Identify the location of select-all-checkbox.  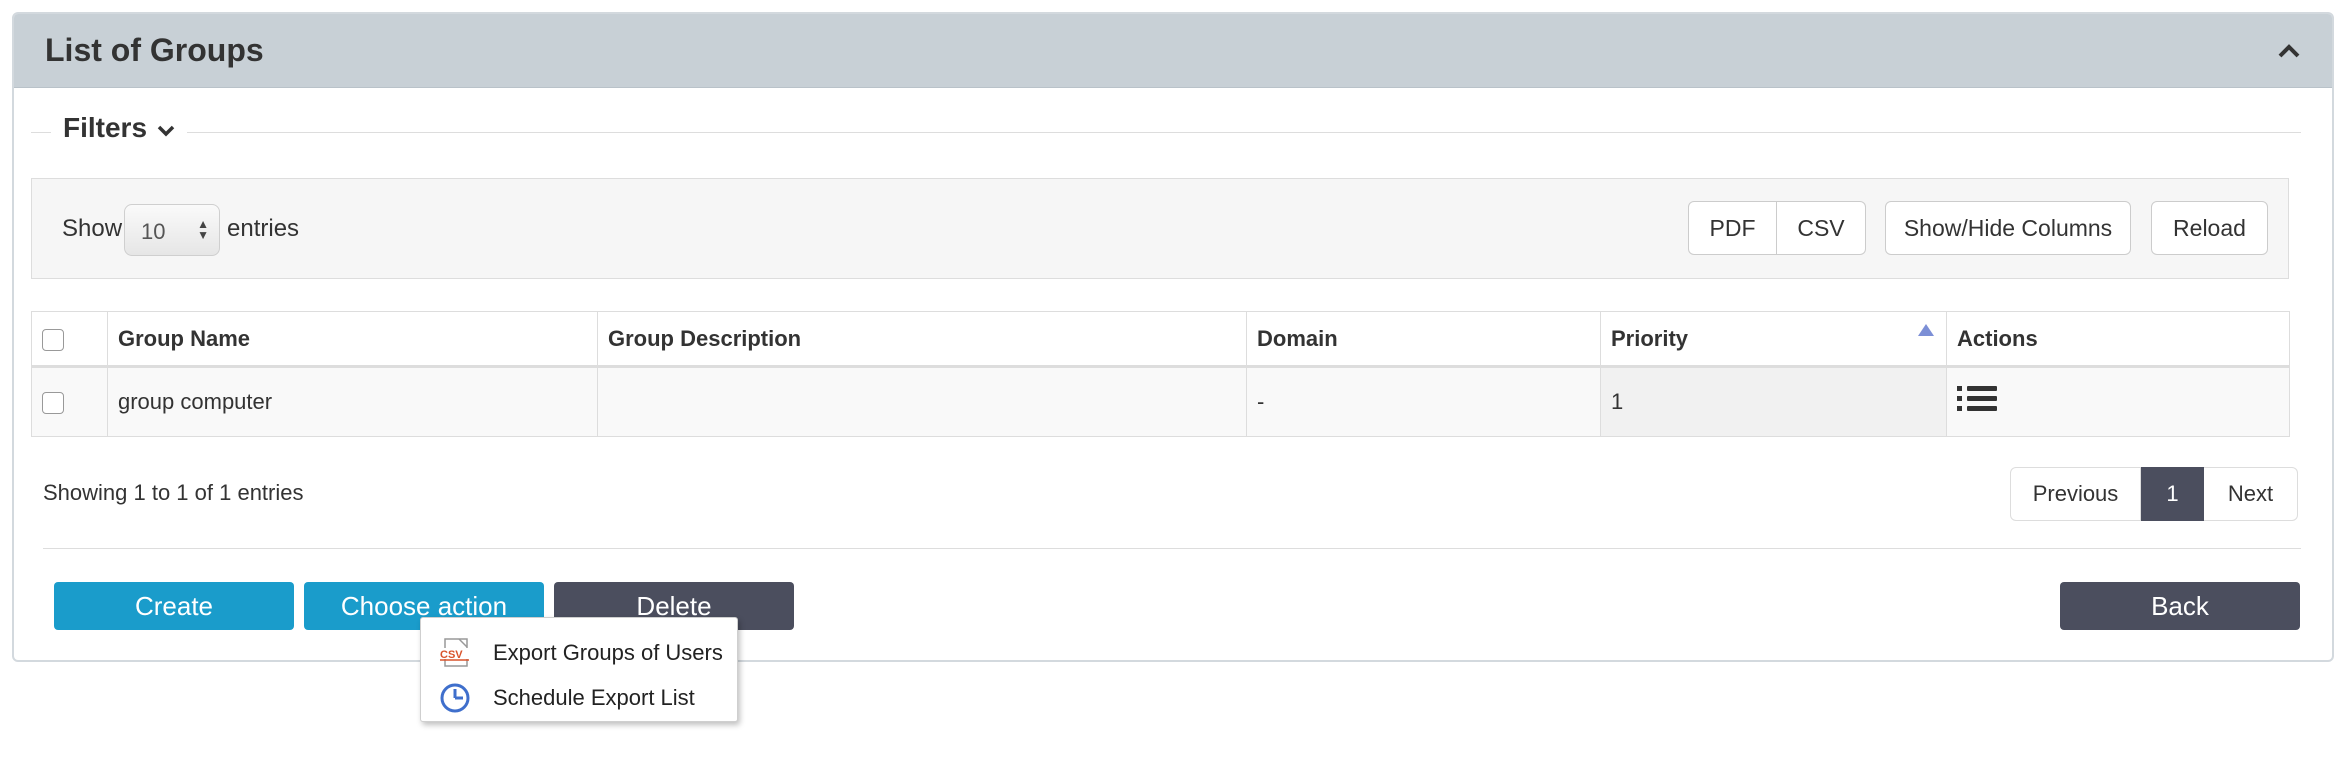
(53, 339).